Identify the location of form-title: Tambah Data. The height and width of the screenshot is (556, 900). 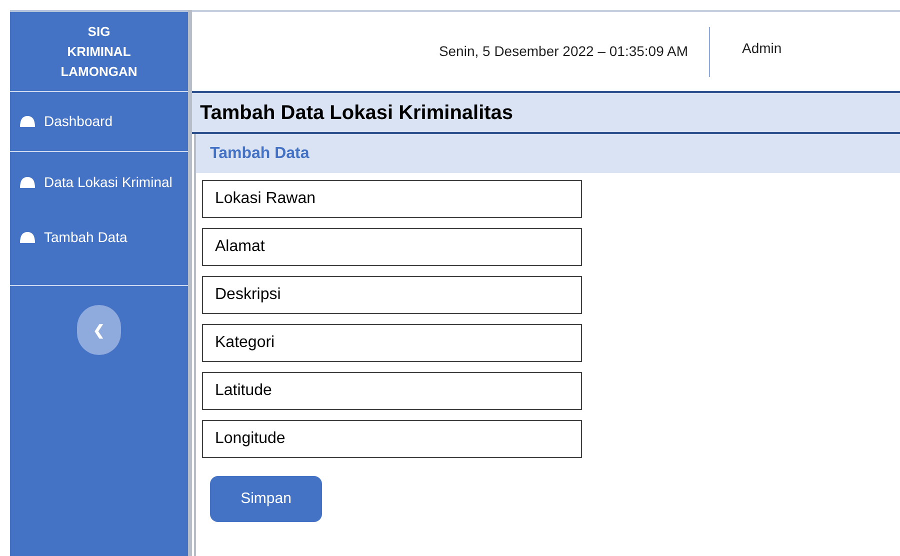
(260, 154).